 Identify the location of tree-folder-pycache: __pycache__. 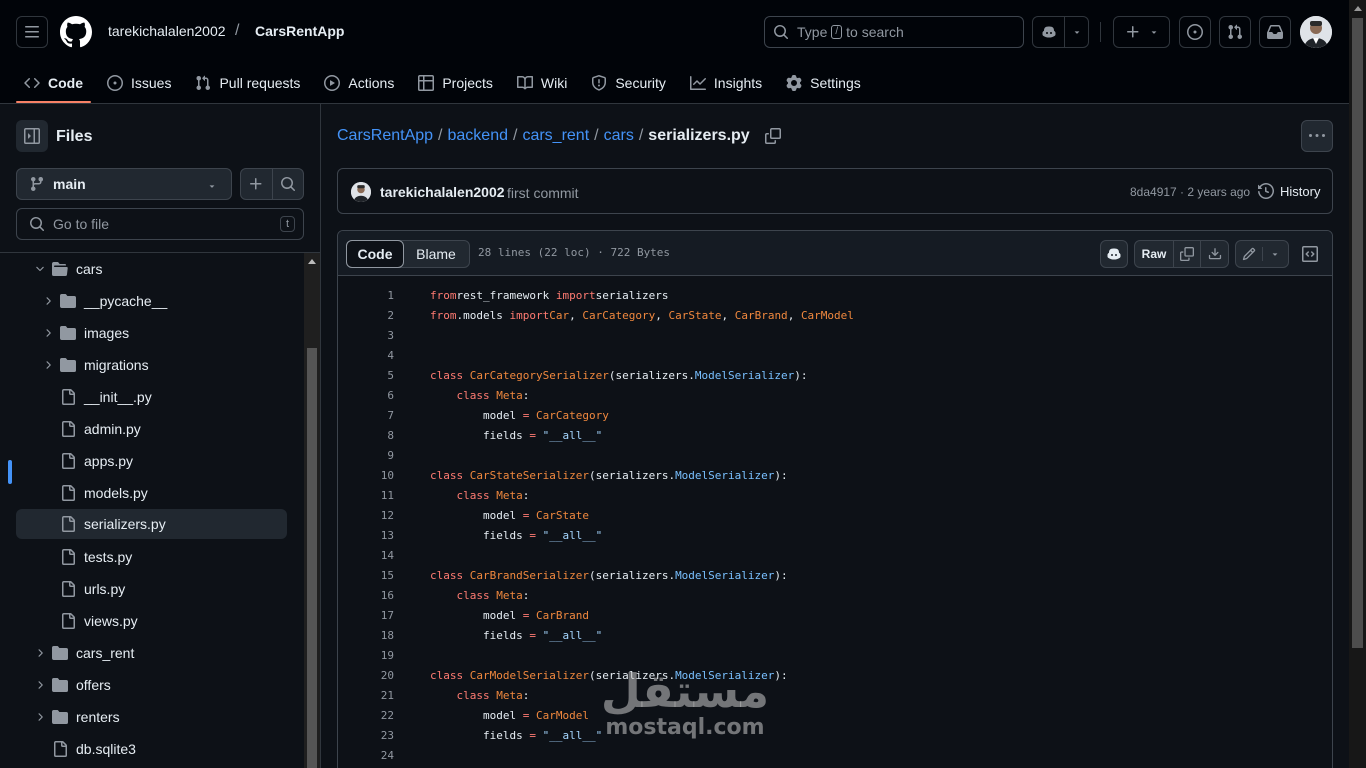
(151, 301).